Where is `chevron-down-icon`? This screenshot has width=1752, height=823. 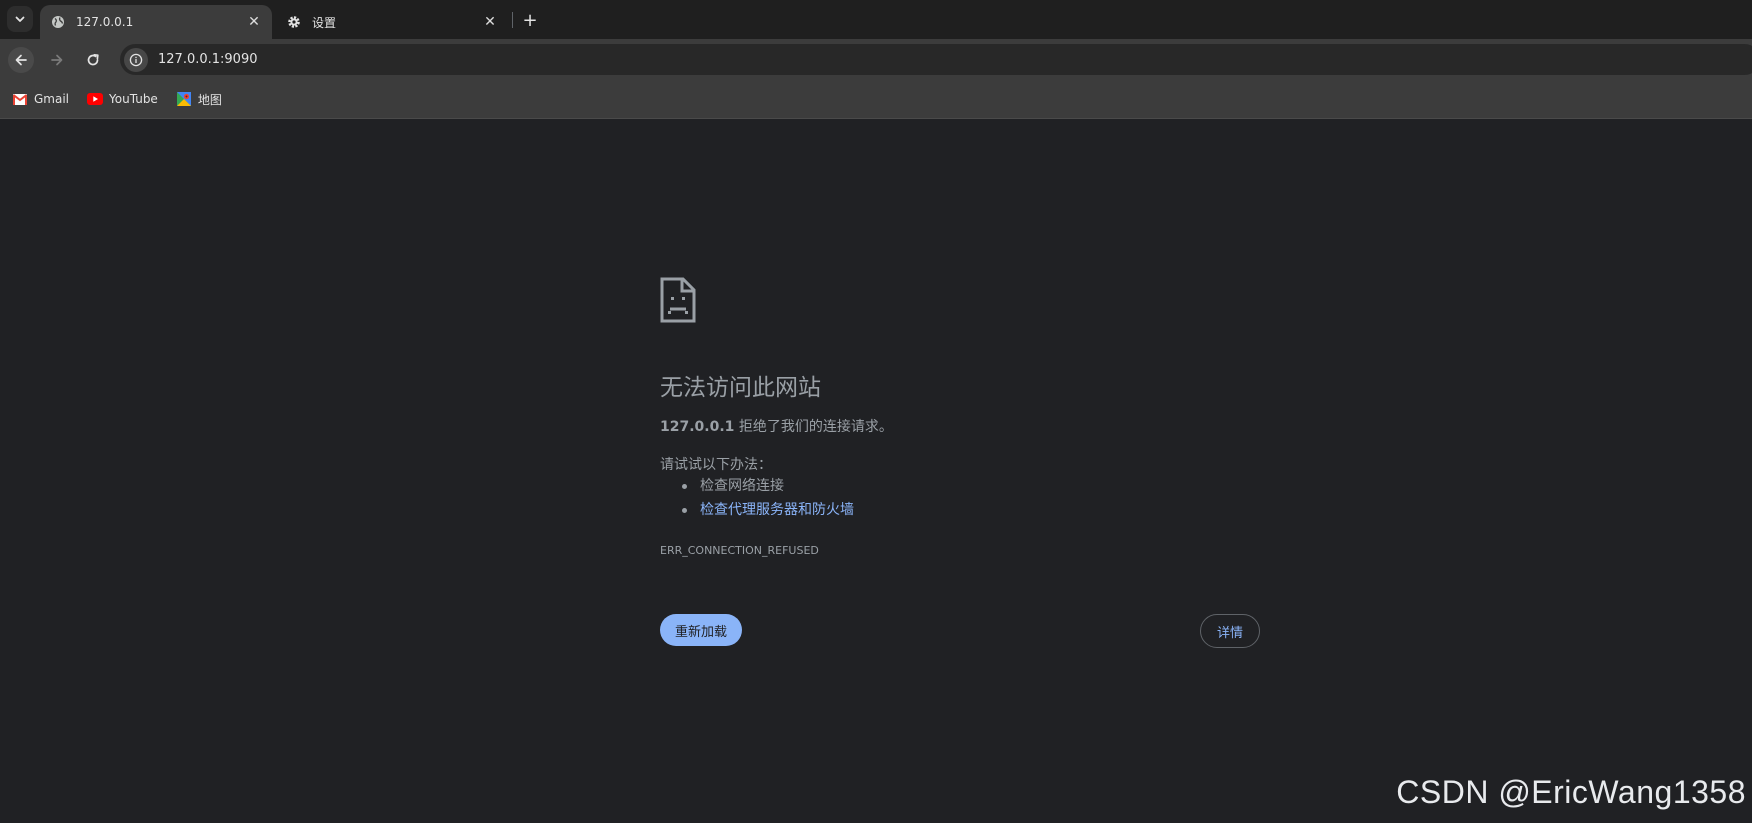
chevron-down-icon is located at coordinates (20, 19).